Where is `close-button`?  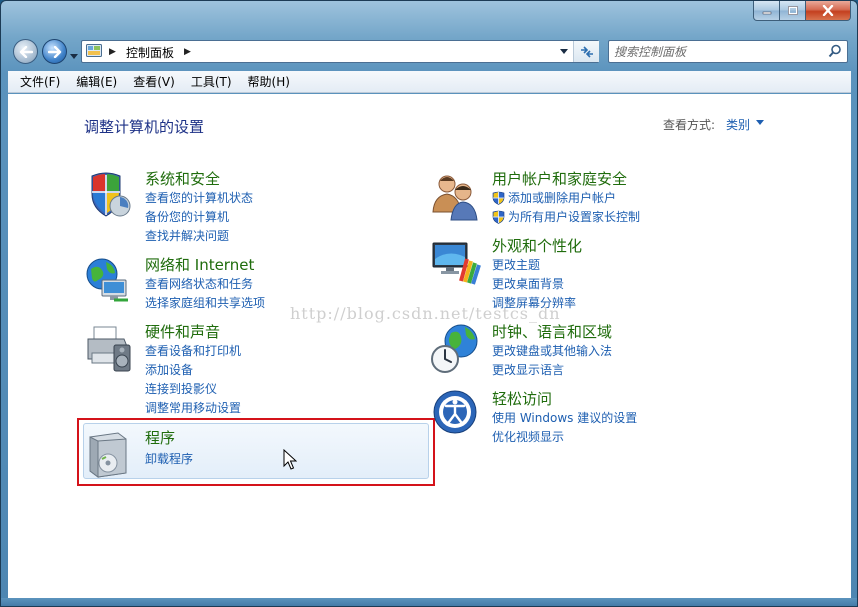
close-button is located at coordinates (828, 11).